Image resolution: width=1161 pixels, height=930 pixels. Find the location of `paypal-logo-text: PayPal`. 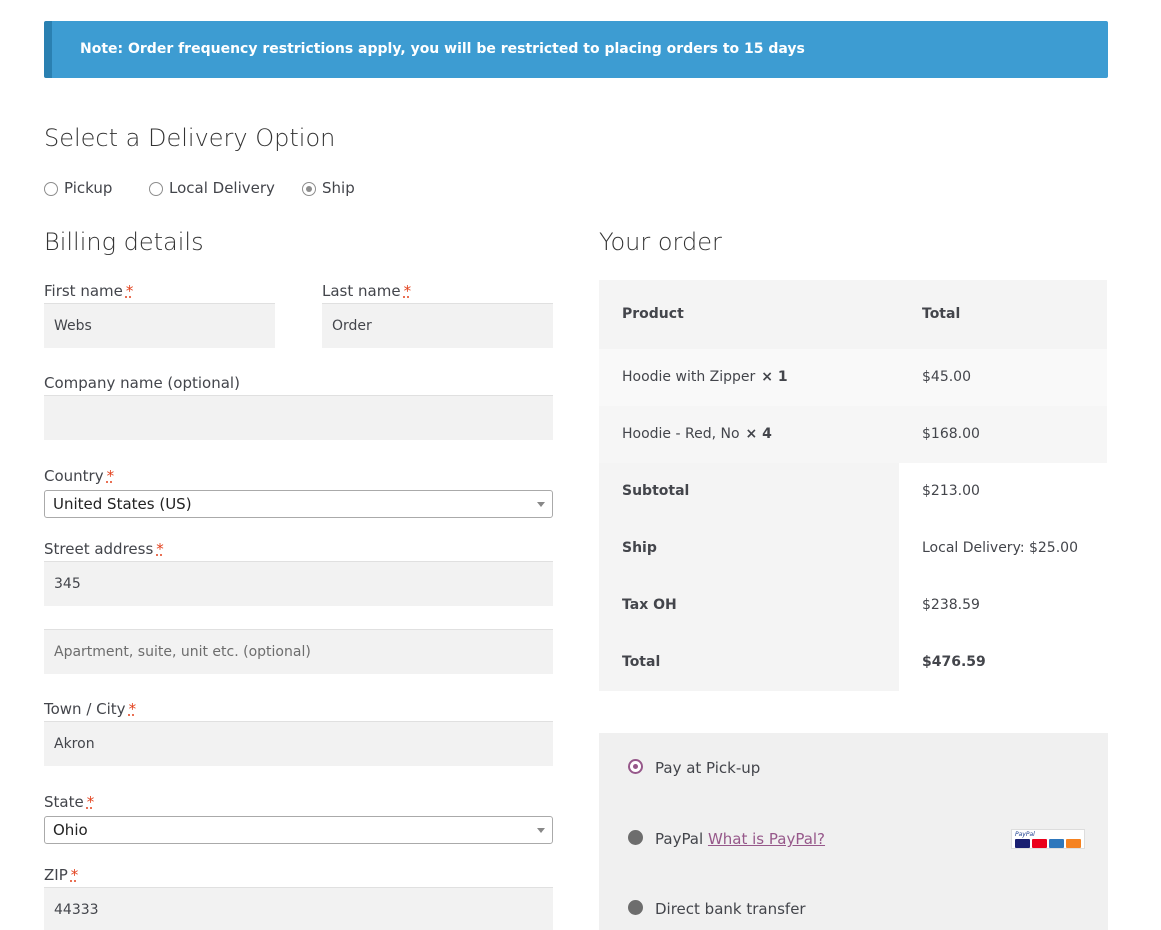

paypal-logo-text: PayPal is located at coordinates (1025, 834).